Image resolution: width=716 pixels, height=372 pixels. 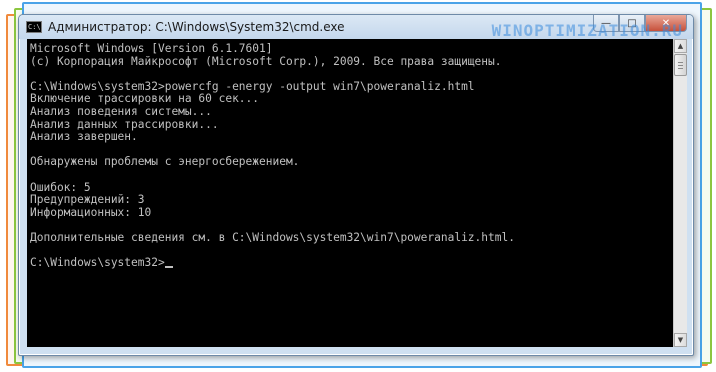 What do you see at coordinates (587, 30) in the screenshot?
I see `site-watermark: WINOPTIMIZATION.RU` at bounding box center [587, 30].